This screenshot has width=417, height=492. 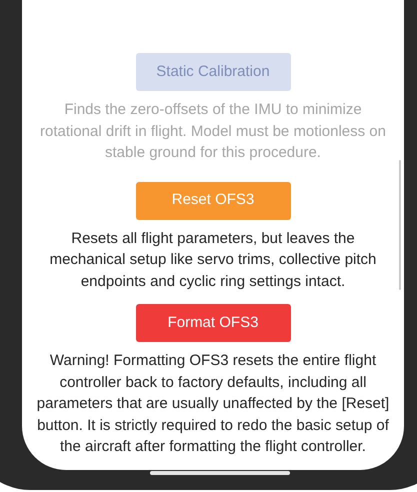 What do you see at coordinates (213, 260) in the screenshot?
I see `action-description: Resets all flight parameters, but leaves the mechanical setup like servo trims, collective pitch endpoints and cyclic ring settings intact.` at bounding box center [213, 260].